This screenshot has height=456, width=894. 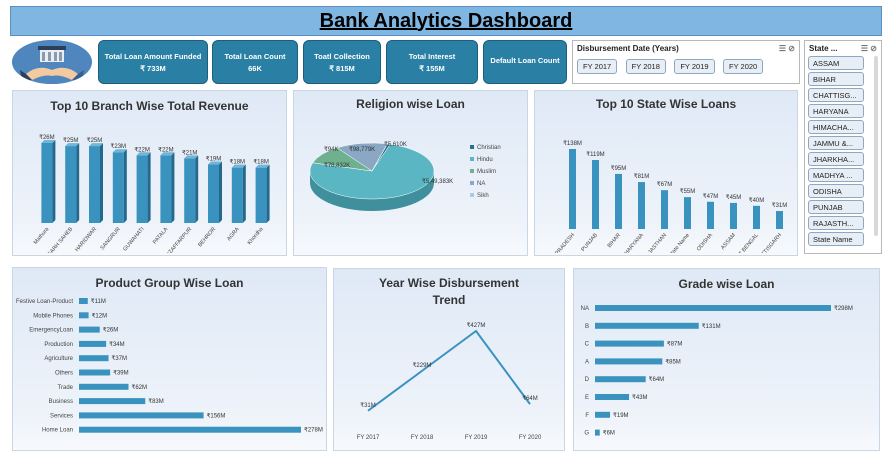 I want to click on data-label: ₹85M, so click(x=673, y=361).